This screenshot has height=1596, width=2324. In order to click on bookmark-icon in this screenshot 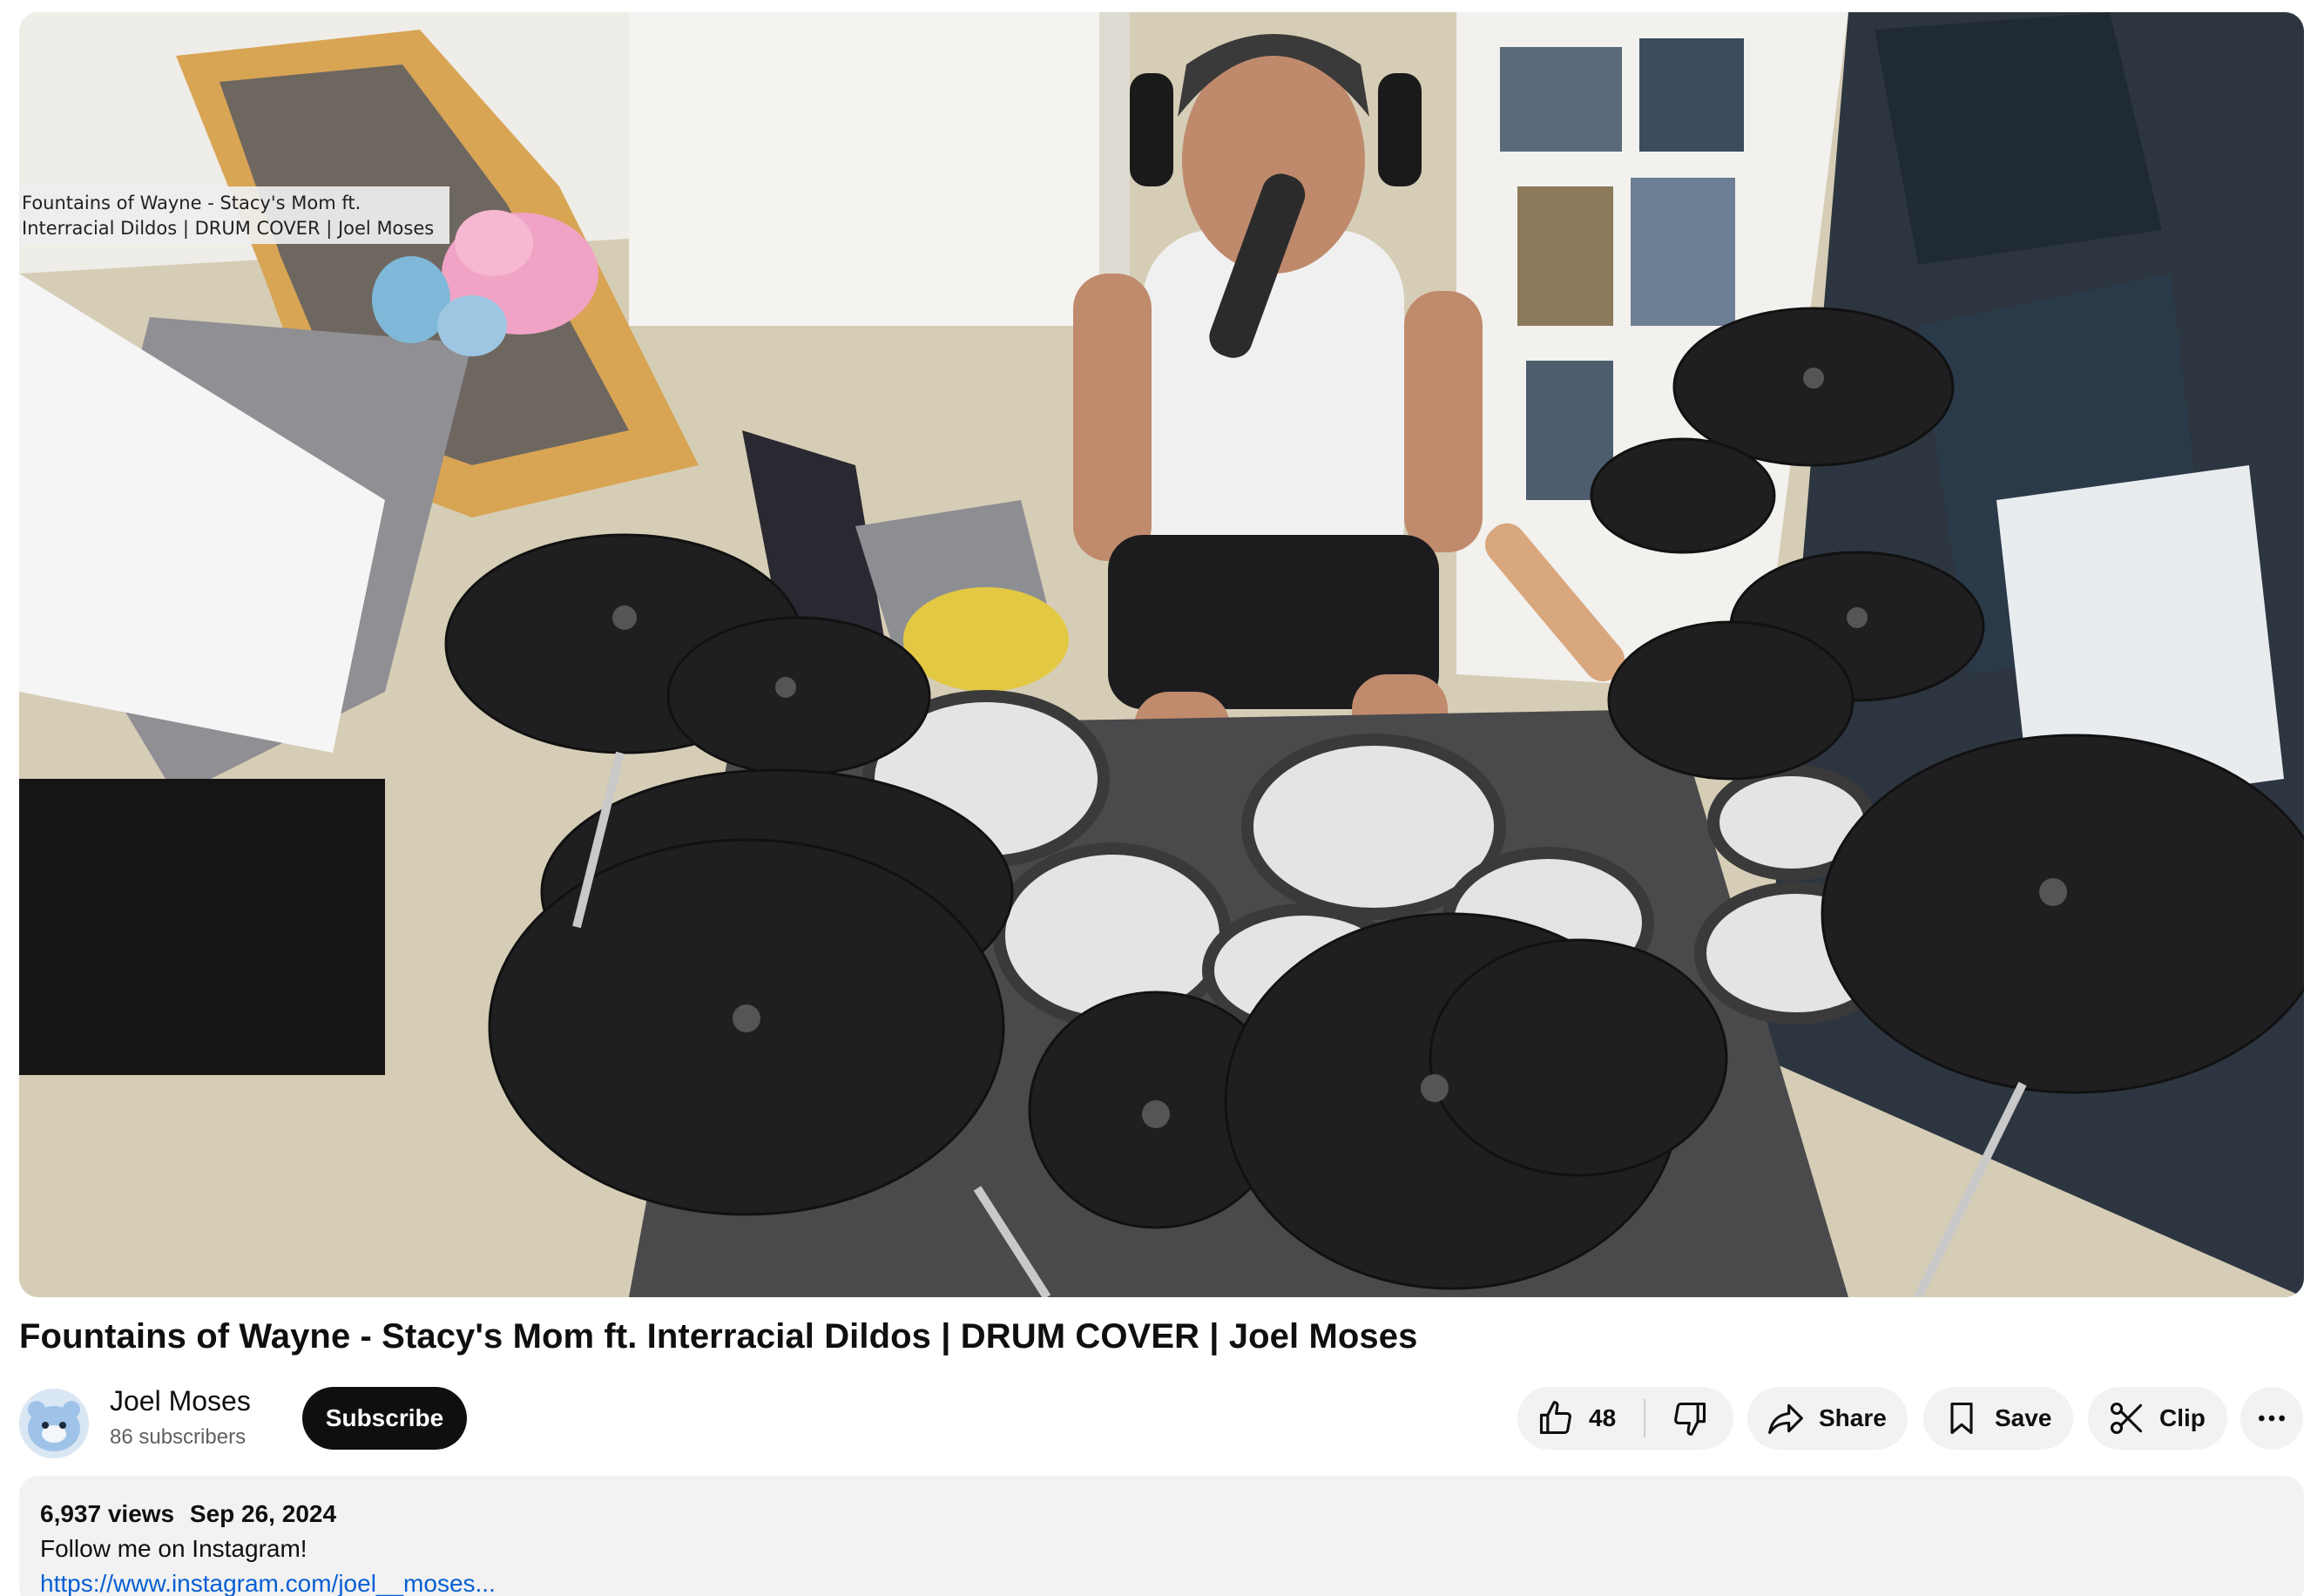, I will do `click(1961, 1418)`.